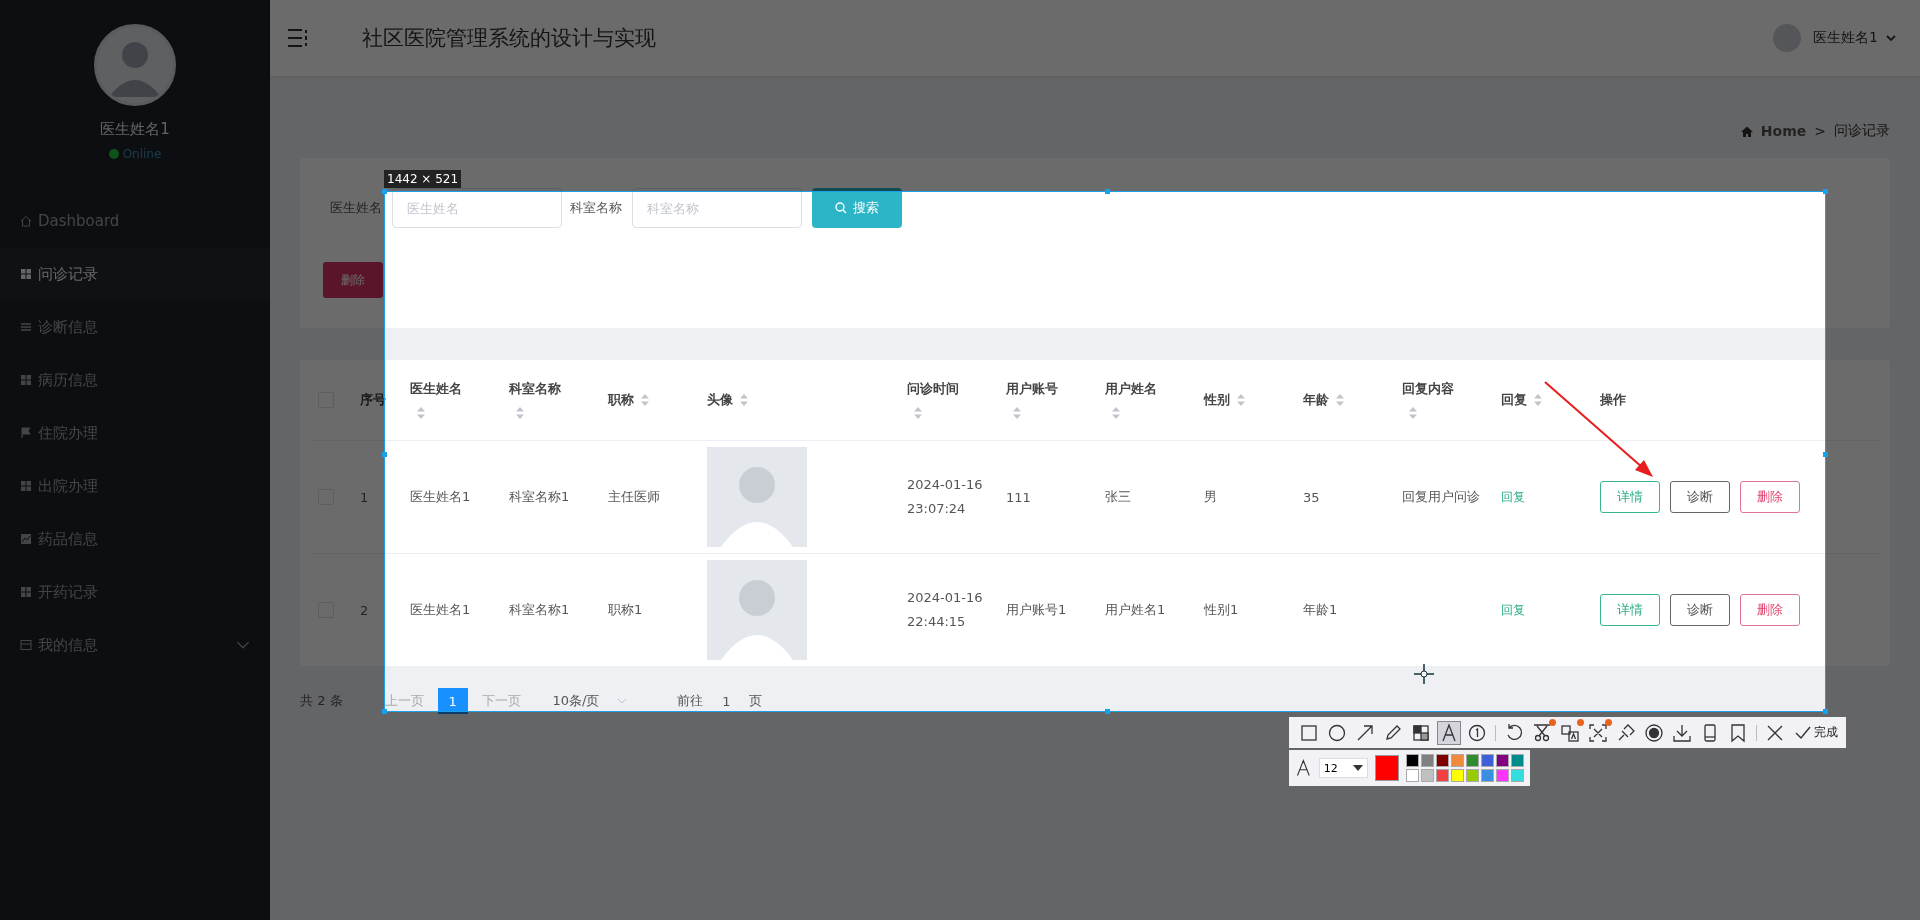 This screenshot has height=920, width=1920. I want to click on column-header: 回复内容, so click(1428, 389).